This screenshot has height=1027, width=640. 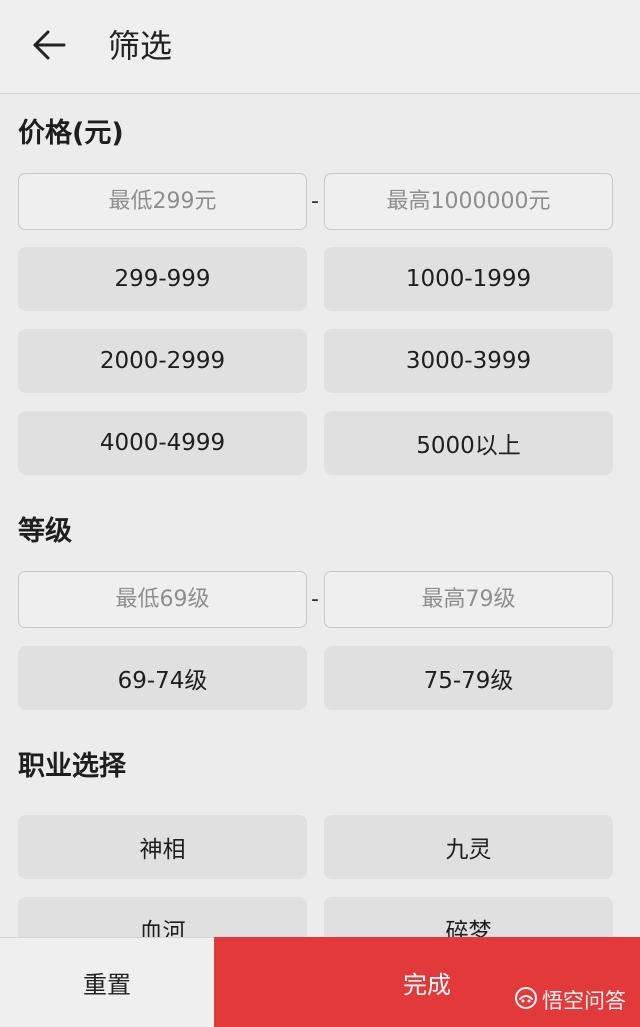 What do you see at coordinates (320, 47) in the screenshot?
I see `top-bar: 筛选` at bounding box center [320, 47].